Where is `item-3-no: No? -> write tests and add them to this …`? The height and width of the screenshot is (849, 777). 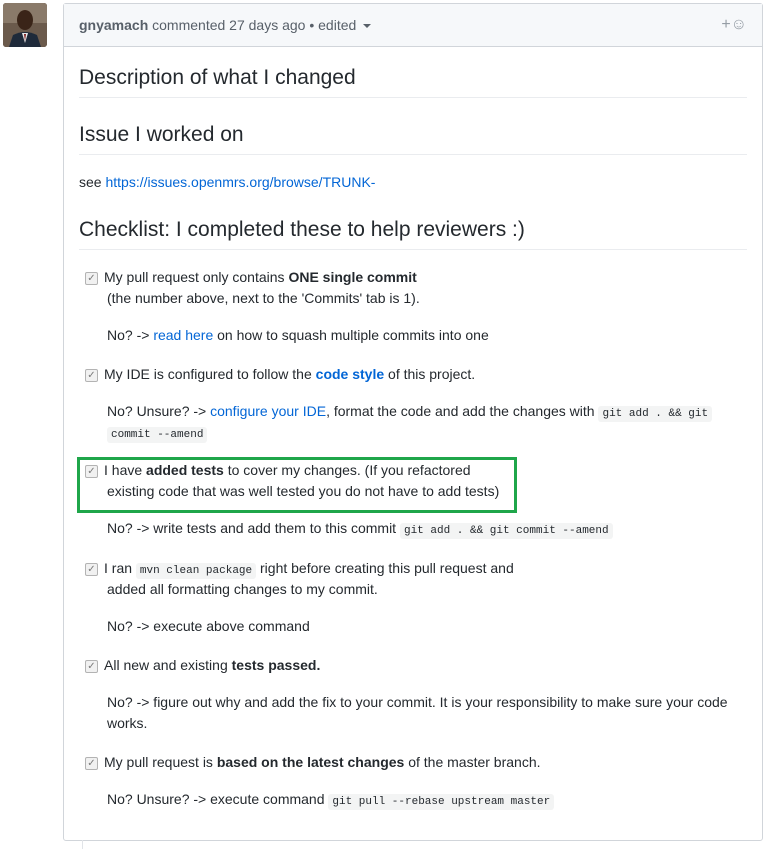
item-3-no: No? -> write tests and add them to this … is located at coordinates (360, 530).